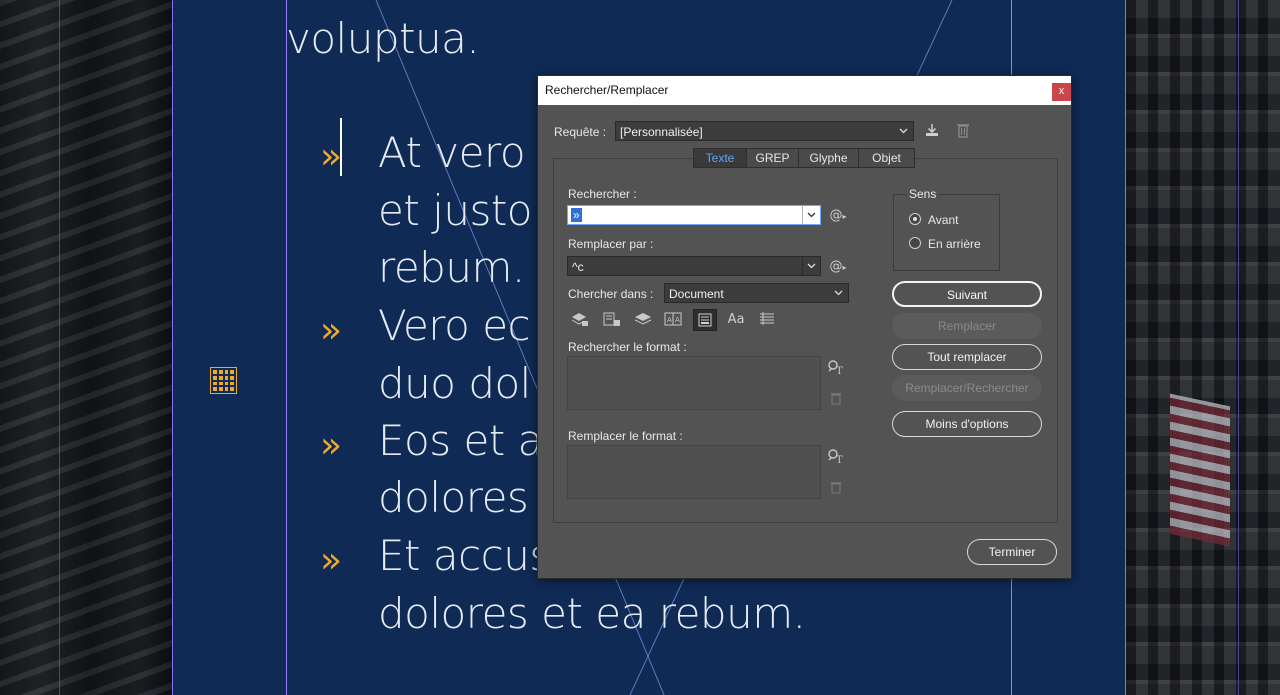  What do you see at coordinates (694, 383) in the screenshot?
I see `find-format-box` at bounding box center [694, 383].